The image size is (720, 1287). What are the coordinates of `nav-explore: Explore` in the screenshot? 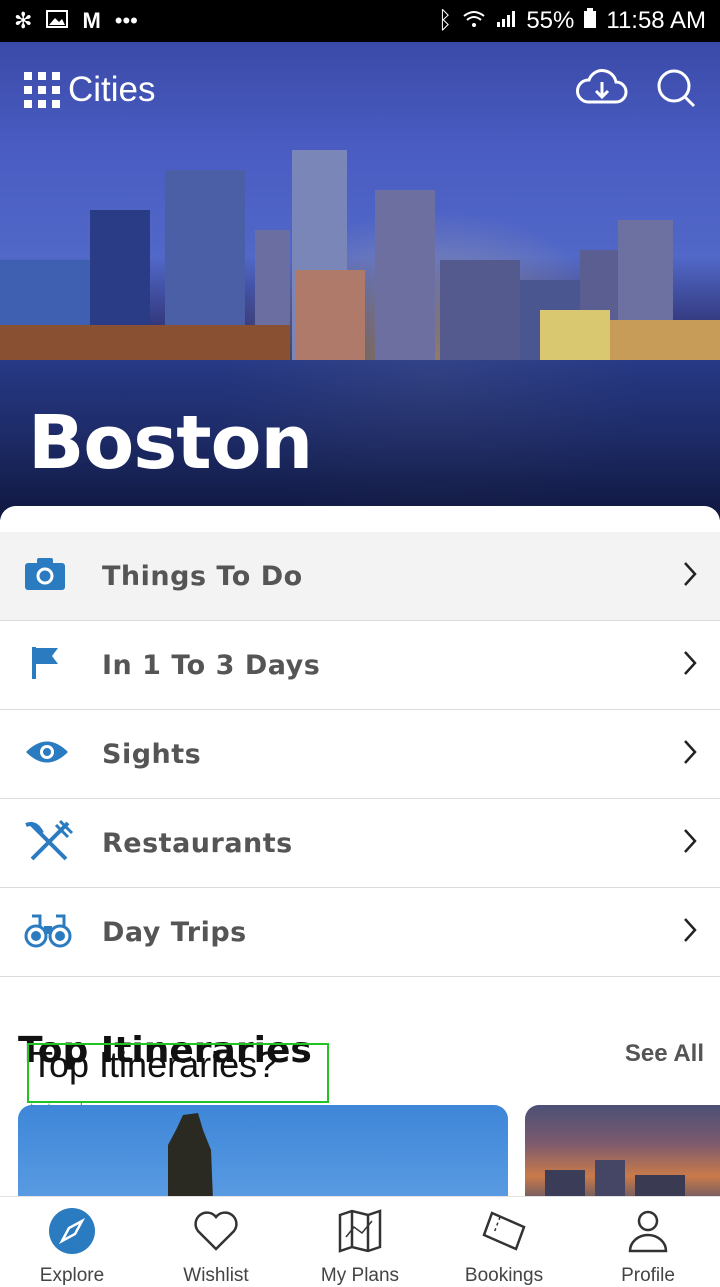 It's located at (72, 1241).